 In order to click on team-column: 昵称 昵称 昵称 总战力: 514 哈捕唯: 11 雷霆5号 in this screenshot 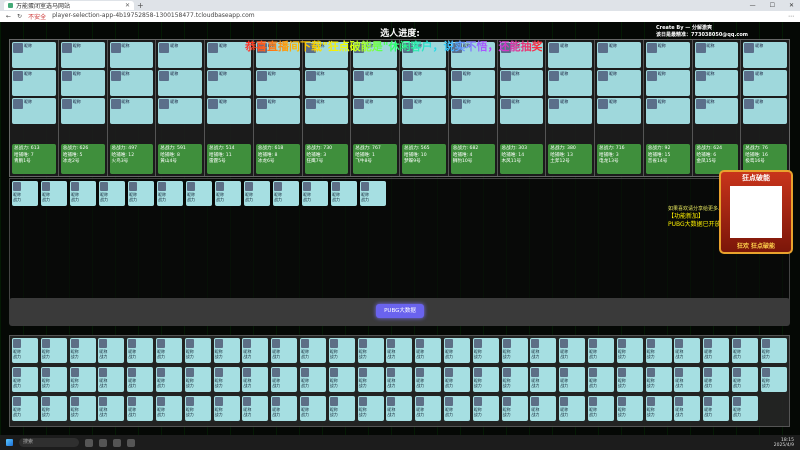, I will do `click(229, 108)`.